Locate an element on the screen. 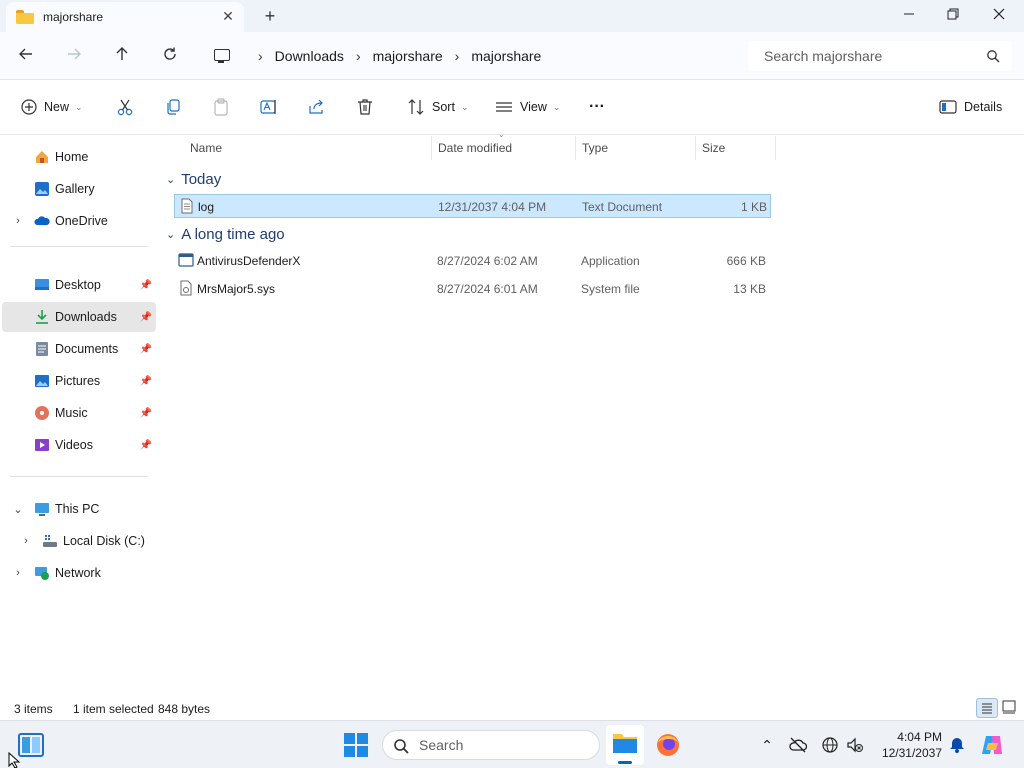 The image size is (1024, 768). column-header-date-modified: Date modified ⌄ is located at coordinates (504, 145).